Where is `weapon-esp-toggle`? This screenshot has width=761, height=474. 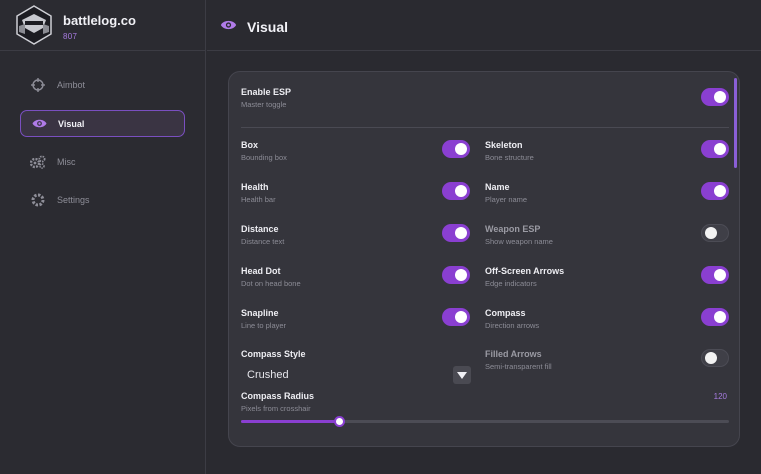 weapon-esp-toggle is located at coordinates (715, 233).